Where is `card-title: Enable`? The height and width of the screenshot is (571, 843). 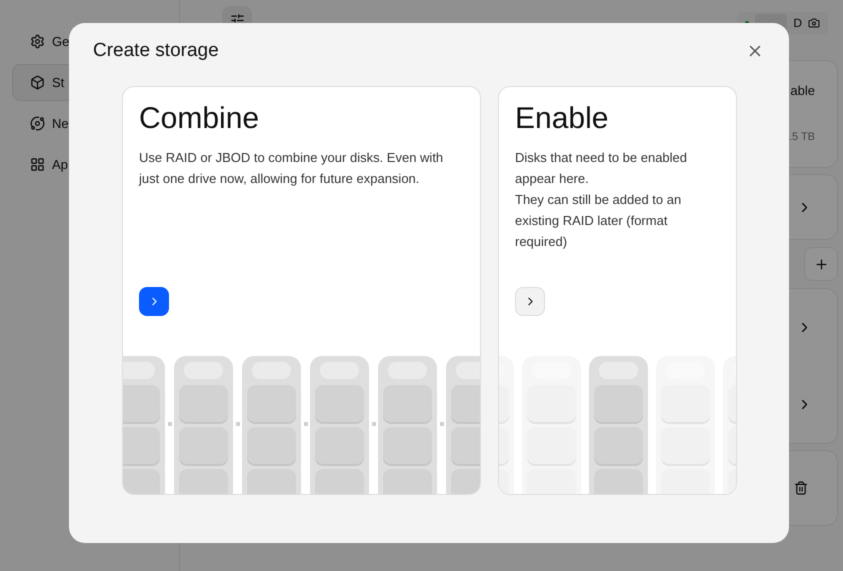 card-title: Enable is located at coordinates (562, 119).